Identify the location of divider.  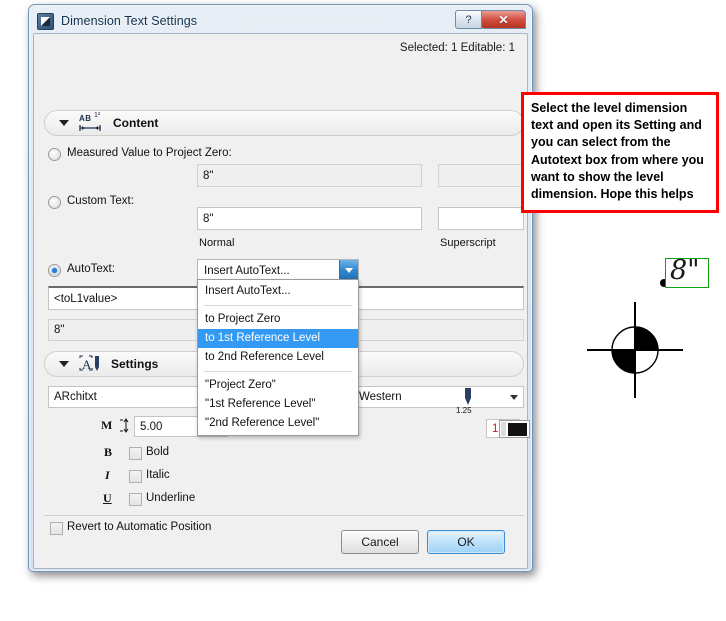
(284, 515).